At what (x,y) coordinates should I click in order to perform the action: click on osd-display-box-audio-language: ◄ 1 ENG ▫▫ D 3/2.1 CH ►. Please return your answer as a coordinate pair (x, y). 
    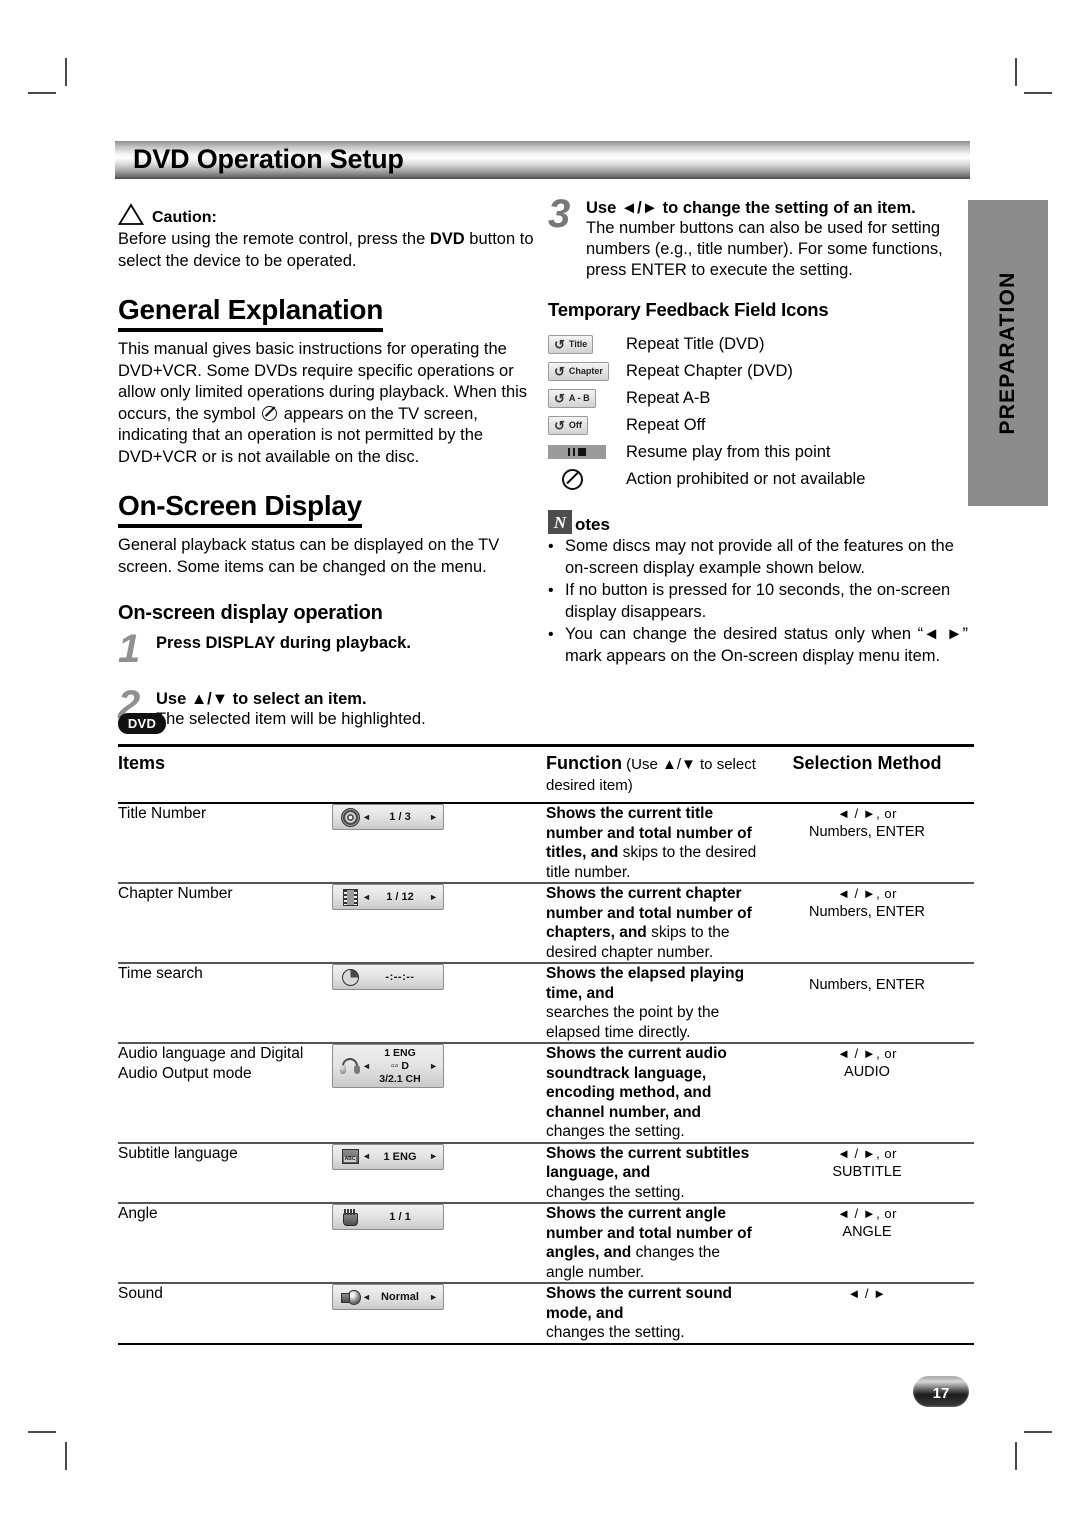
    Looking at the image, I should click on (388, 1066).